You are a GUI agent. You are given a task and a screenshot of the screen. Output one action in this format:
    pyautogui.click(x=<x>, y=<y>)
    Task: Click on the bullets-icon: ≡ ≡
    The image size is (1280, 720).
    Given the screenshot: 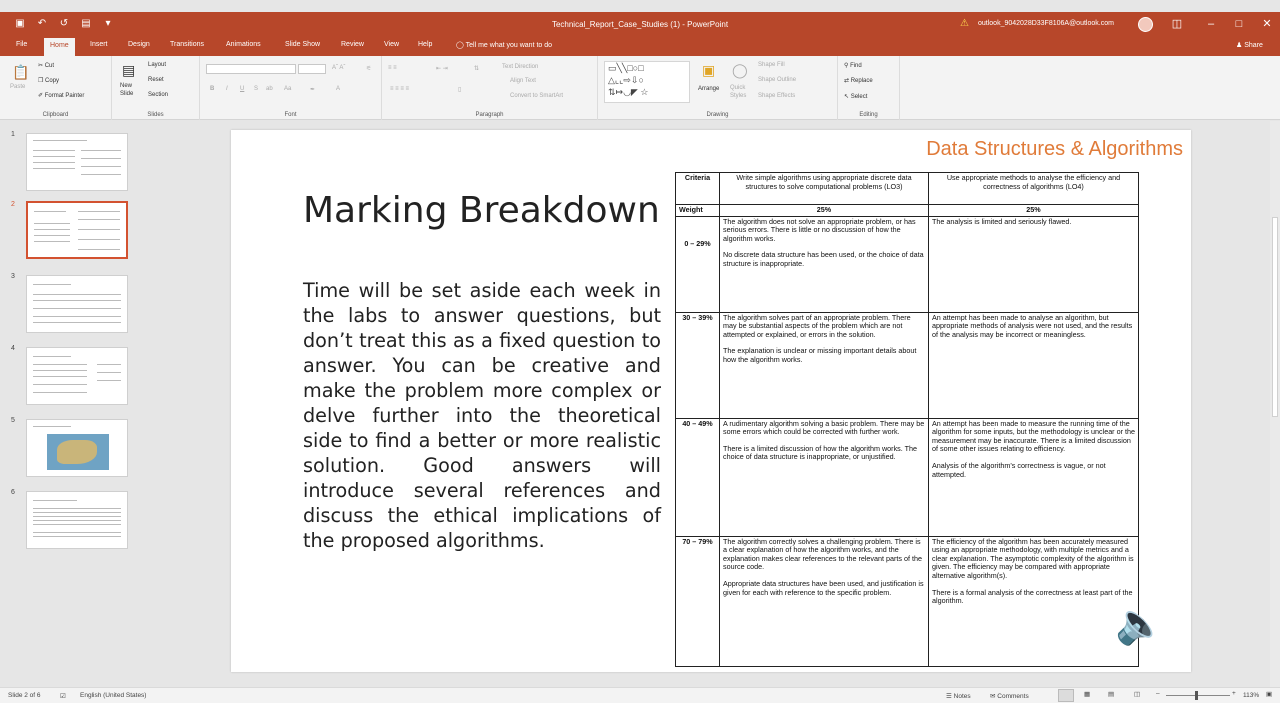 What is the action you would take?
    pyautogui.click(x=392, y=68)
    